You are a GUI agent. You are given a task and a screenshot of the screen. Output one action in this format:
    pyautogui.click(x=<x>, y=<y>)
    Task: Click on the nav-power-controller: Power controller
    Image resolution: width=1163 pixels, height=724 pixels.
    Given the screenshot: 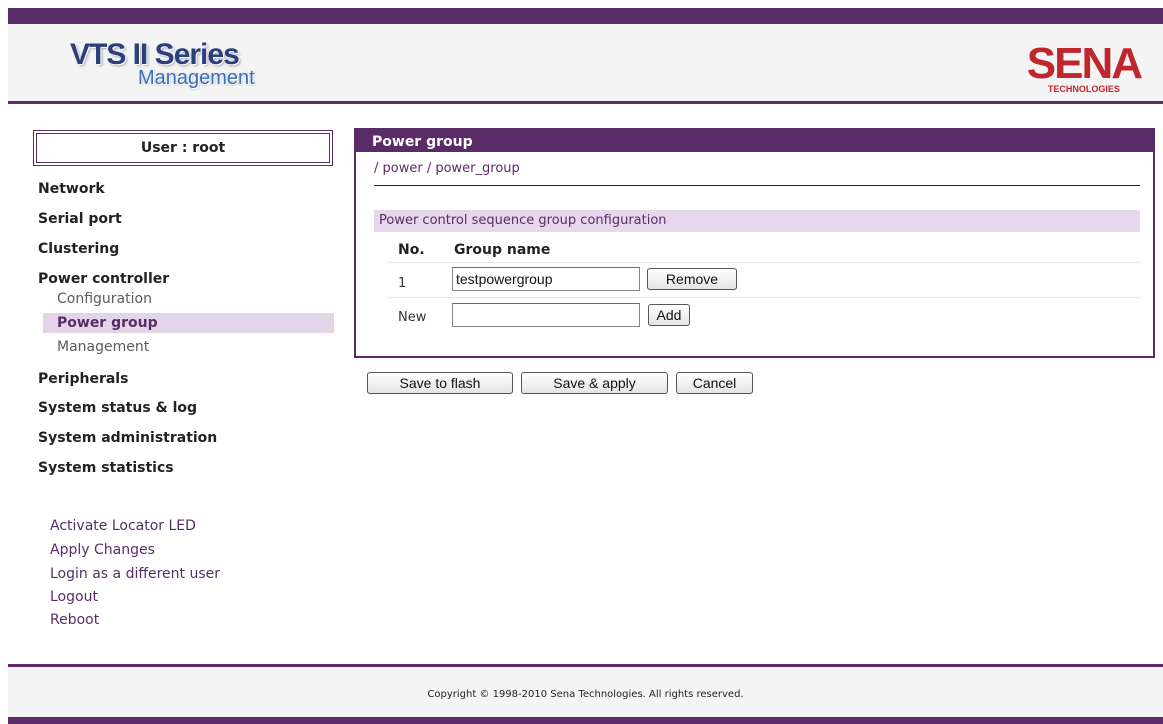 What is the action you would take?
    pyautogui.click(x=103, y=279)
    